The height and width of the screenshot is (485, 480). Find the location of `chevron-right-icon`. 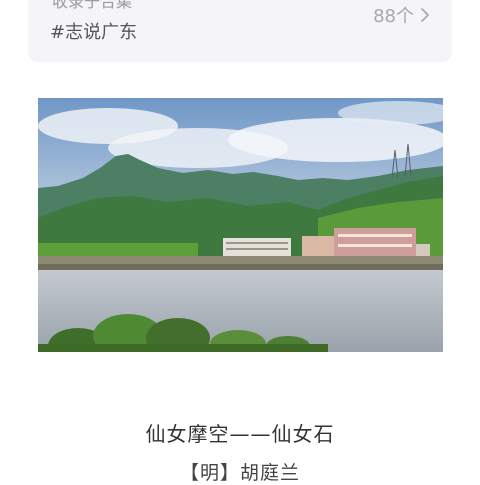

chevron-right-icon is located at coordinates (425, 15).